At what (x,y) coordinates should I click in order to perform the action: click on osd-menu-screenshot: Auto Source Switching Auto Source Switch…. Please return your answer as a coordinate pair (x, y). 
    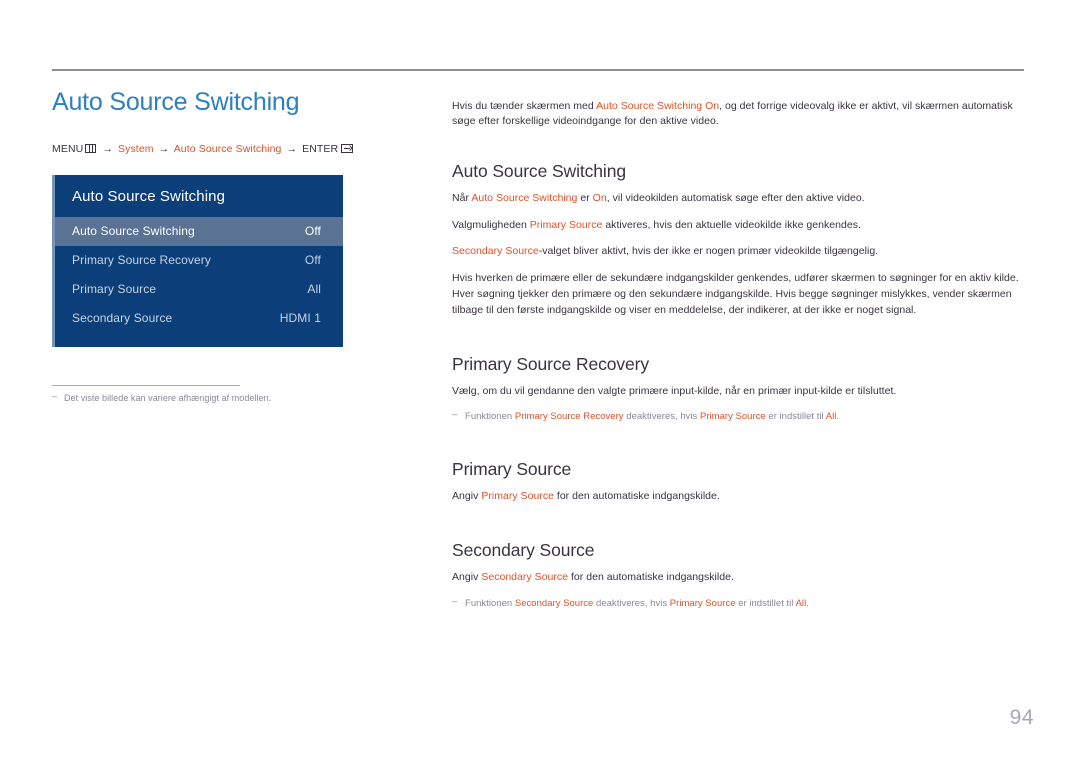
    Looking at the image, I should click on (197, 260).